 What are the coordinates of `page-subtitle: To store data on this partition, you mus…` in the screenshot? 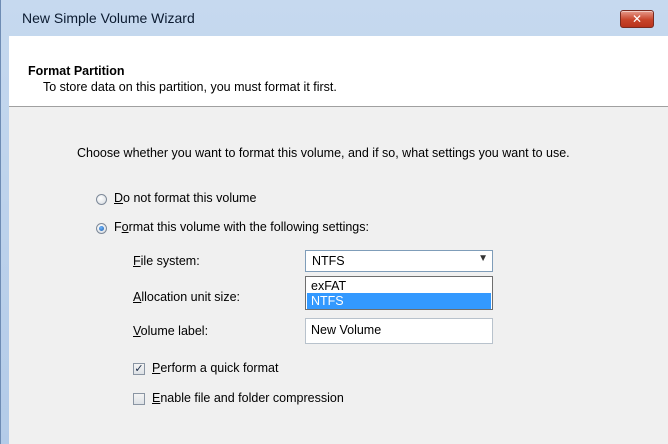 It's located at (190, 87).